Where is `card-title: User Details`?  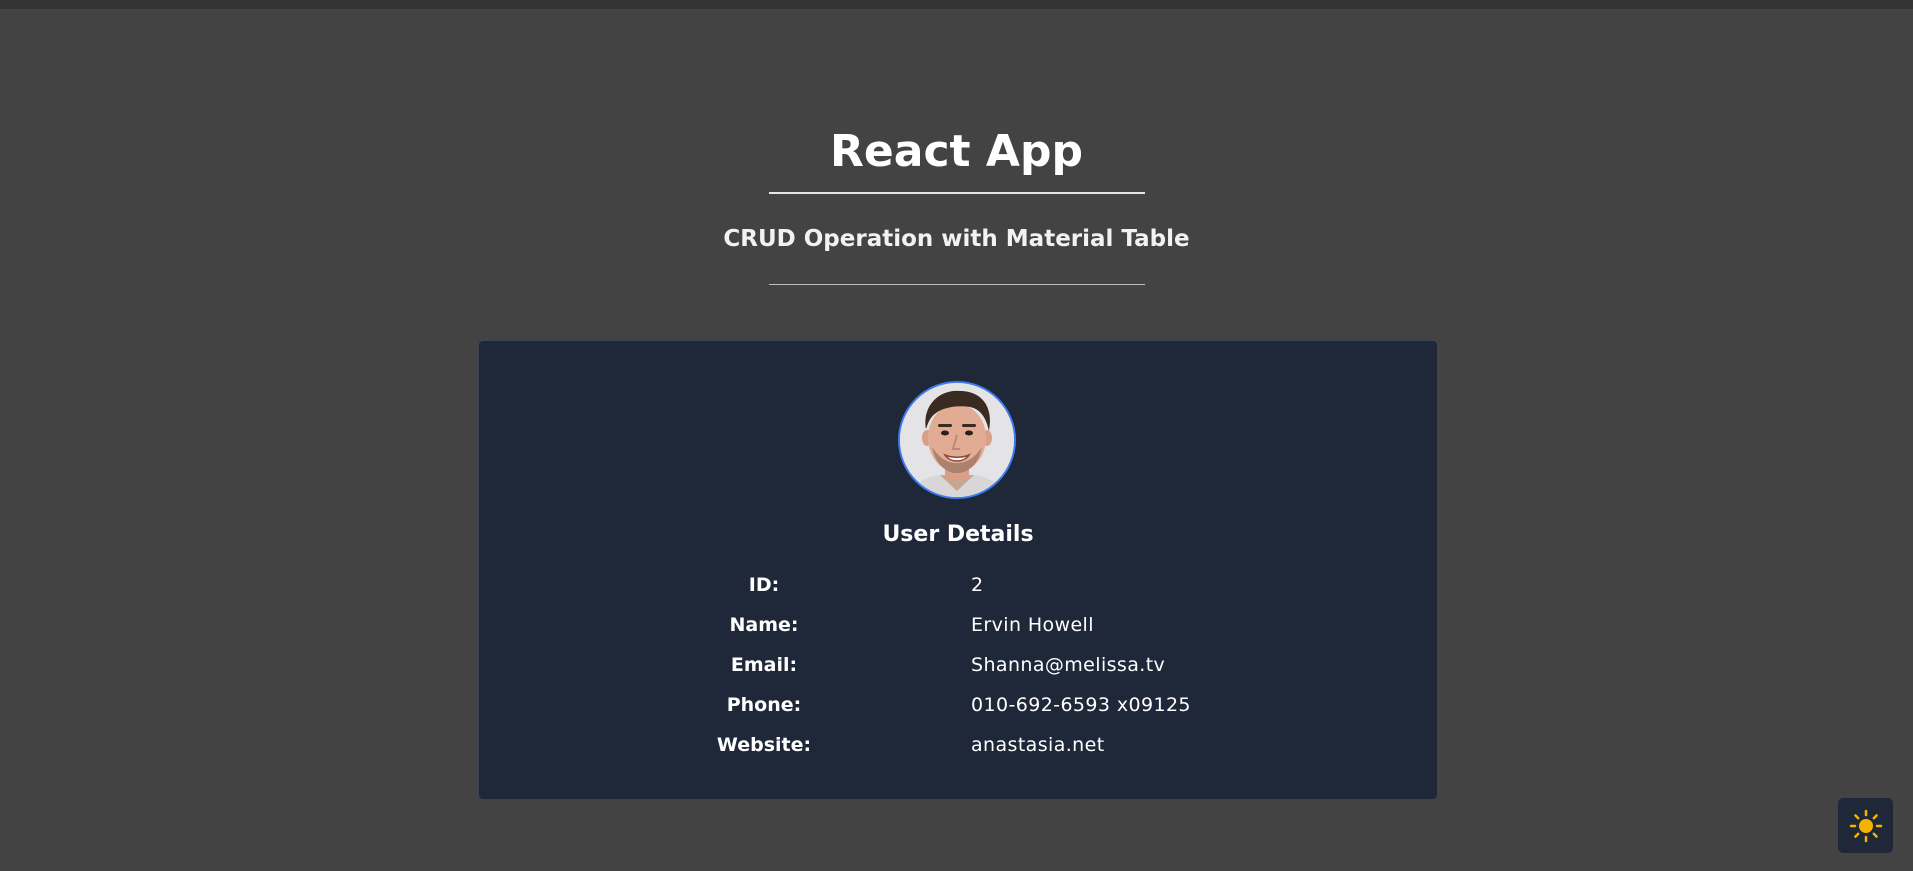 card-title: User Details is located at coordinates (958, 534).